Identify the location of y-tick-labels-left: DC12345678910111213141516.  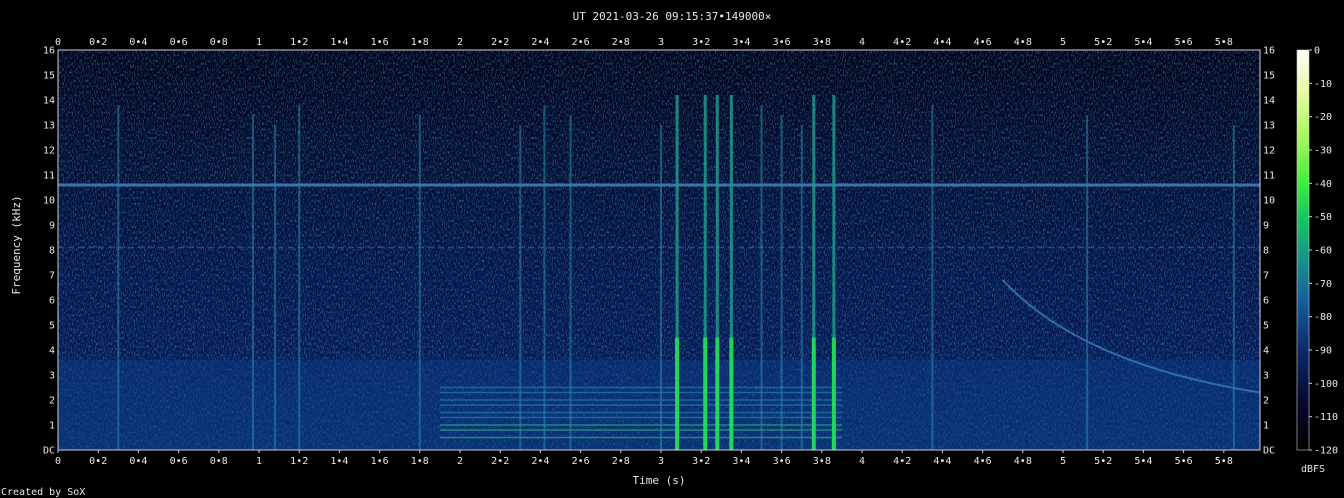
(49, 251).